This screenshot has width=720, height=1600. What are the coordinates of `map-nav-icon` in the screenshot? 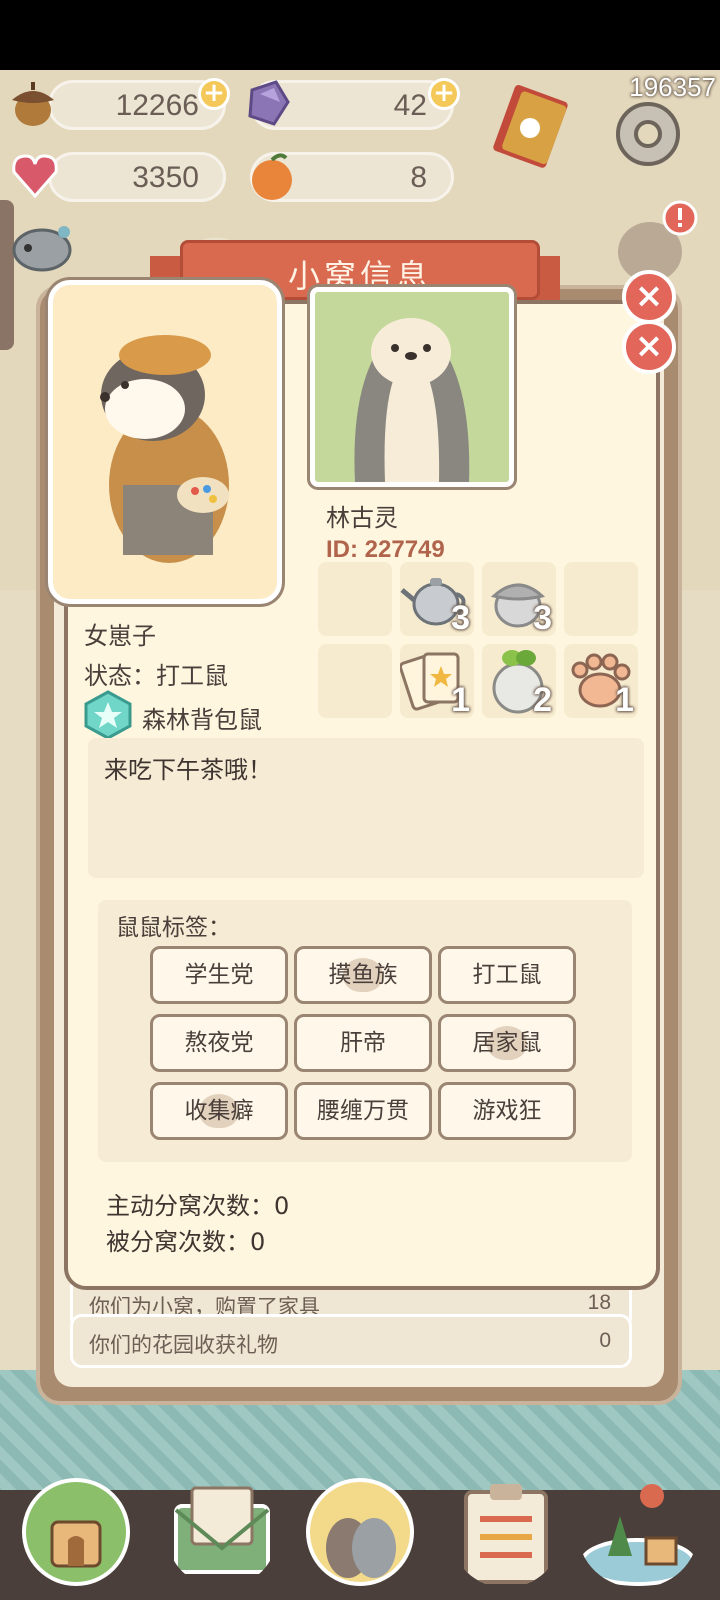 It's located at (638, 1532).